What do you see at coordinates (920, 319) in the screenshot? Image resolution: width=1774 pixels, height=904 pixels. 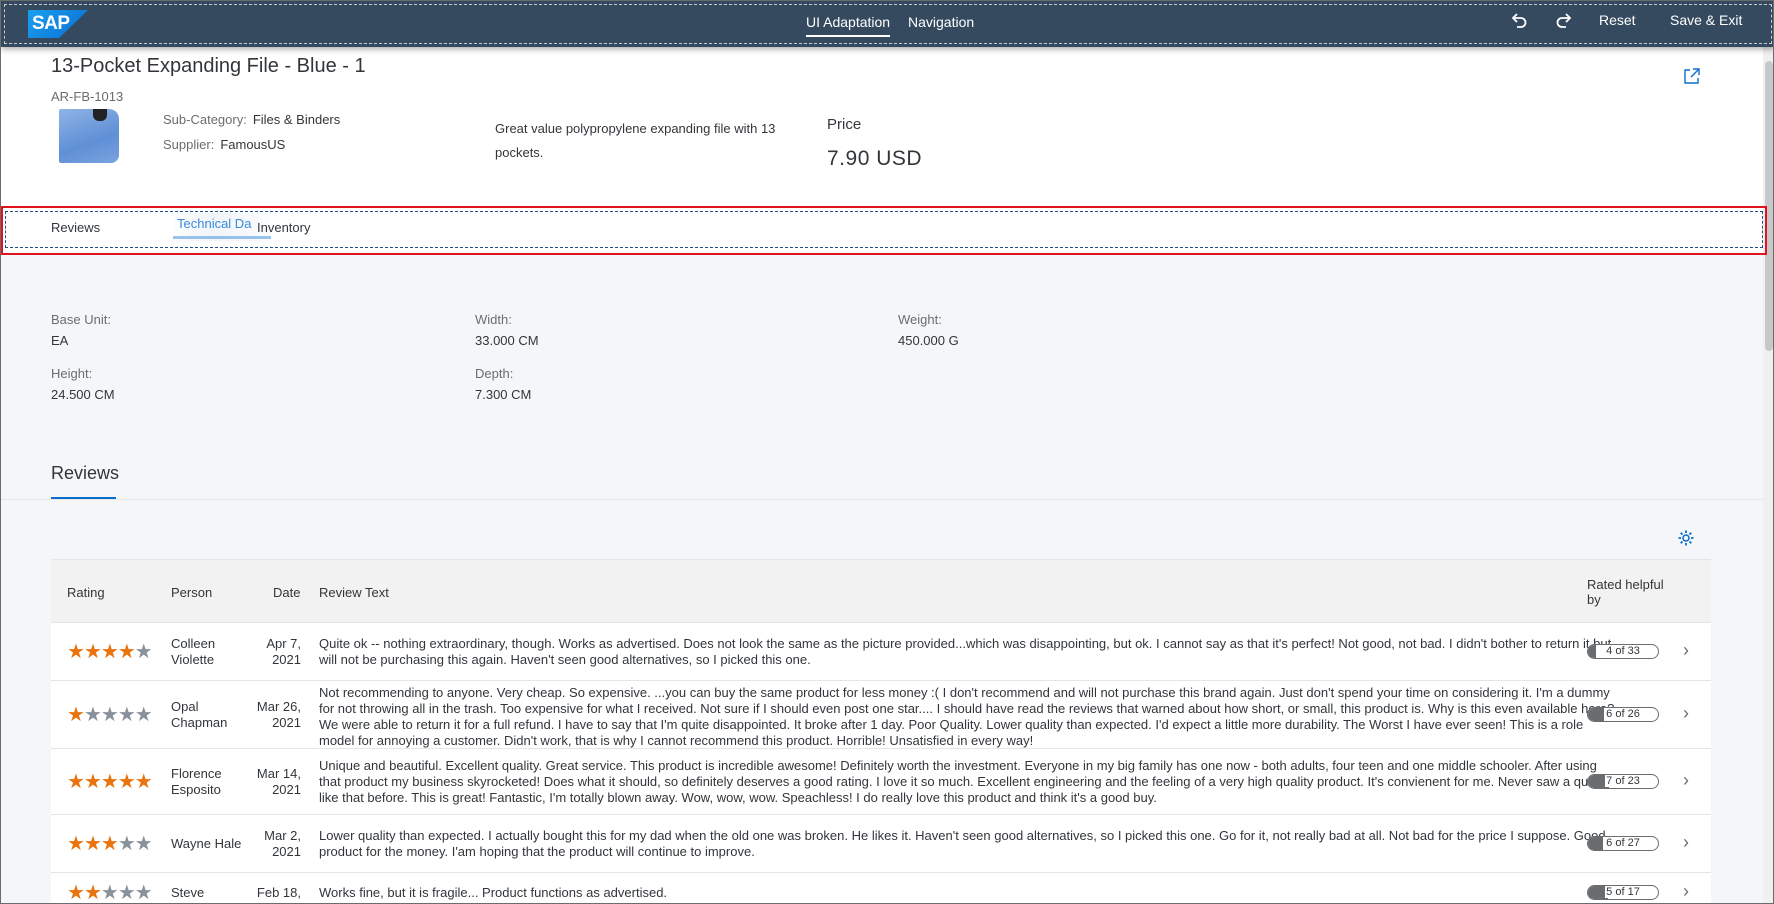 I see `weight-label: Weight:` at bounding box center [920, 319].